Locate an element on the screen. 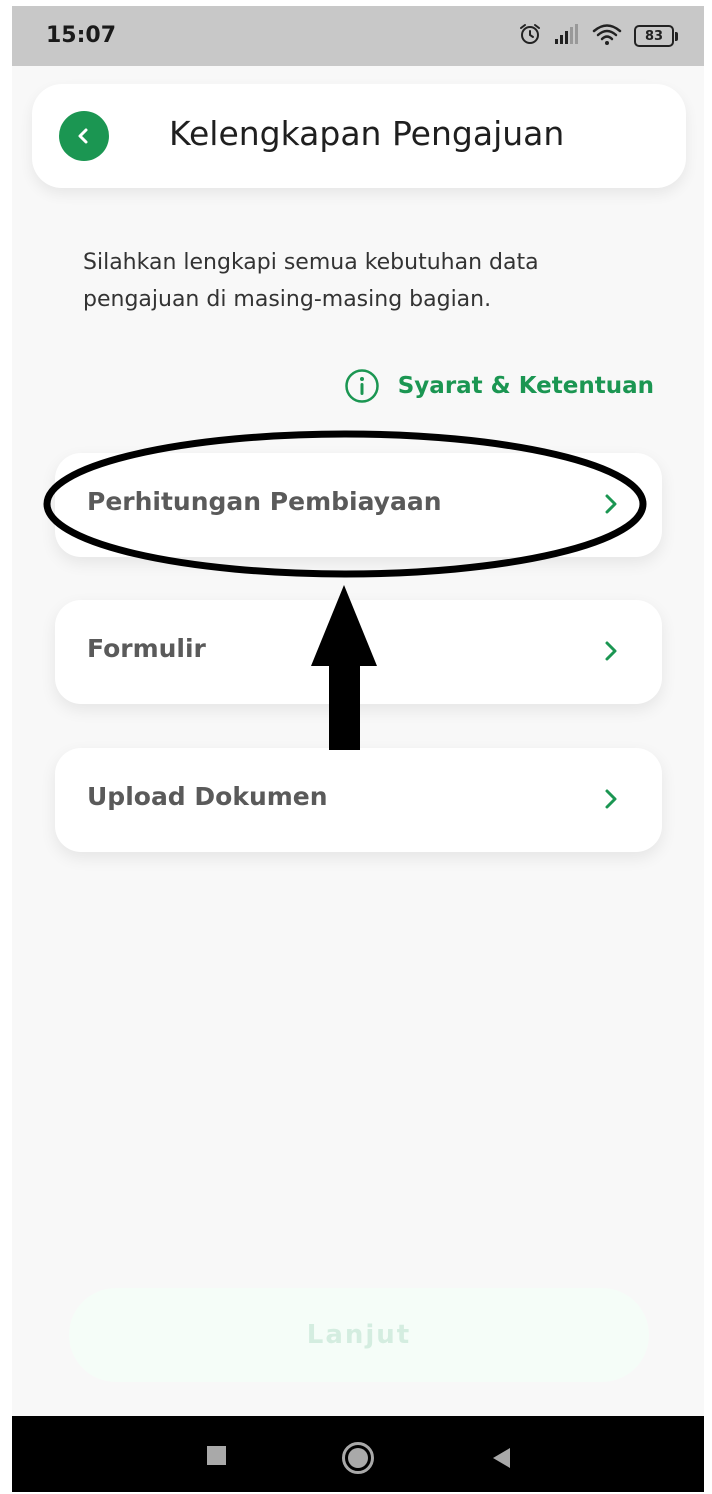 The width and height of the screenshot is (712, 1494). home-circle-inner is located at coordinates (358, 1458).